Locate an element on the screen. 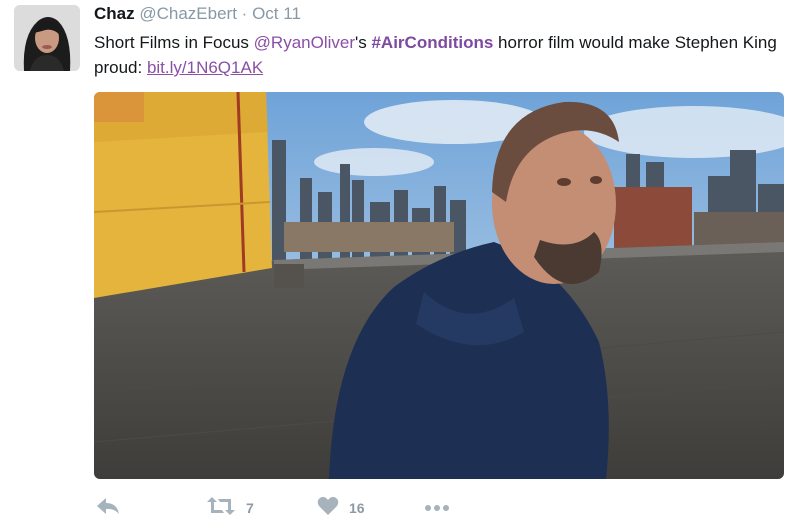  tweet-text-part: 's is located at coordinates (363, 42).